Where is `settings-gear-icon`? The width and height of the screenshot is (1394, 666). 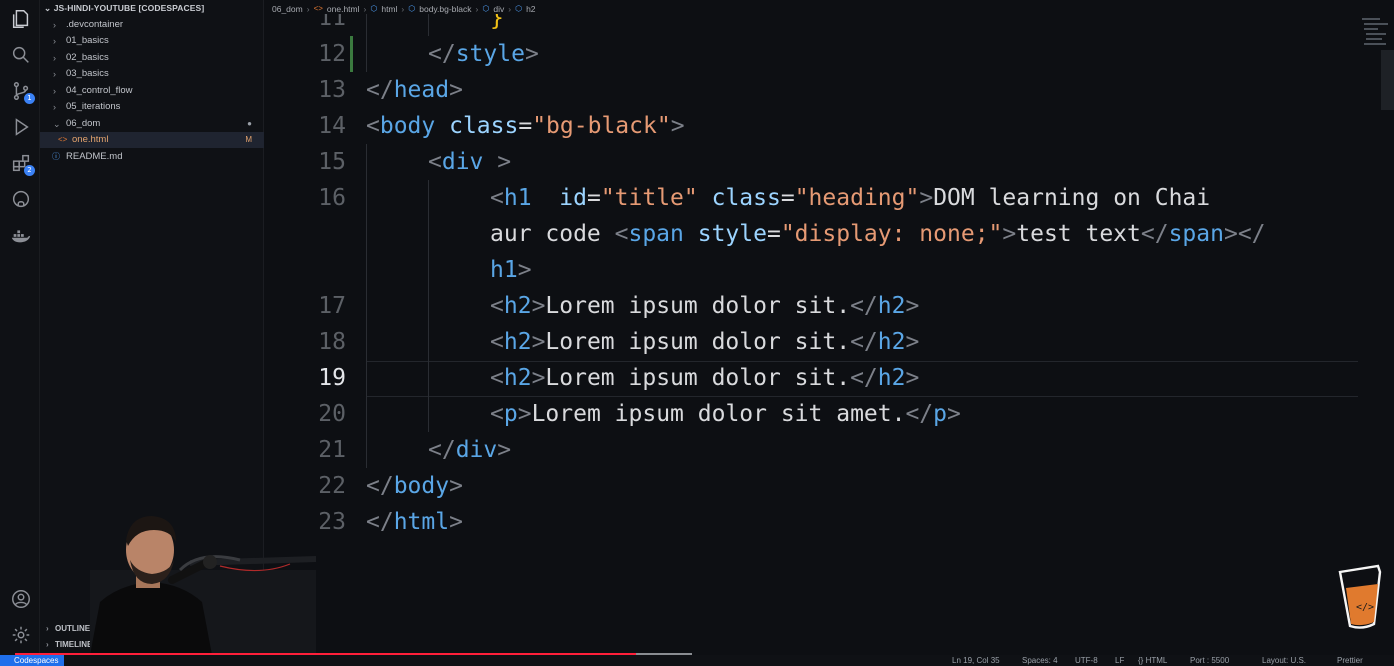 settings-gear-icon is located at coordinates (21, 635).